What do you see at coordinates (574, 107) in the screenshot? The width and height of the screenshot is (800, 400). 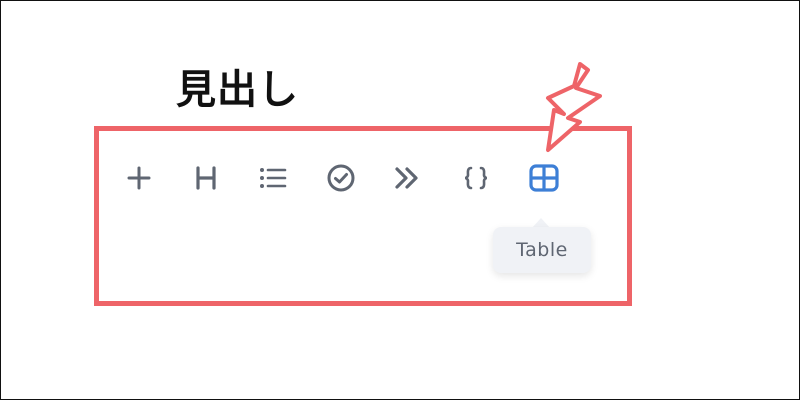 I see `annotation-arrow-icon` at bounding box center [574, 107].